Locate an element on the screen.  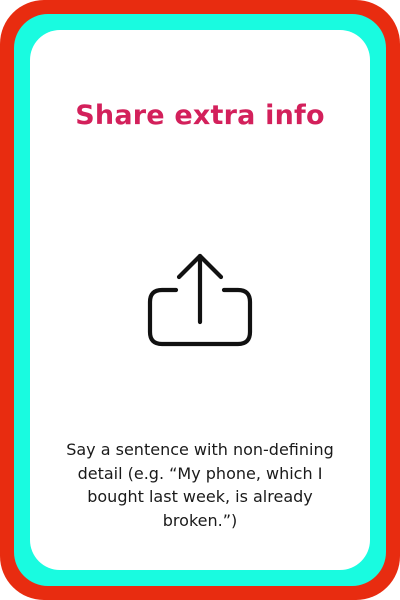
card-title: Share extra info is located at coordinates (200, 115).